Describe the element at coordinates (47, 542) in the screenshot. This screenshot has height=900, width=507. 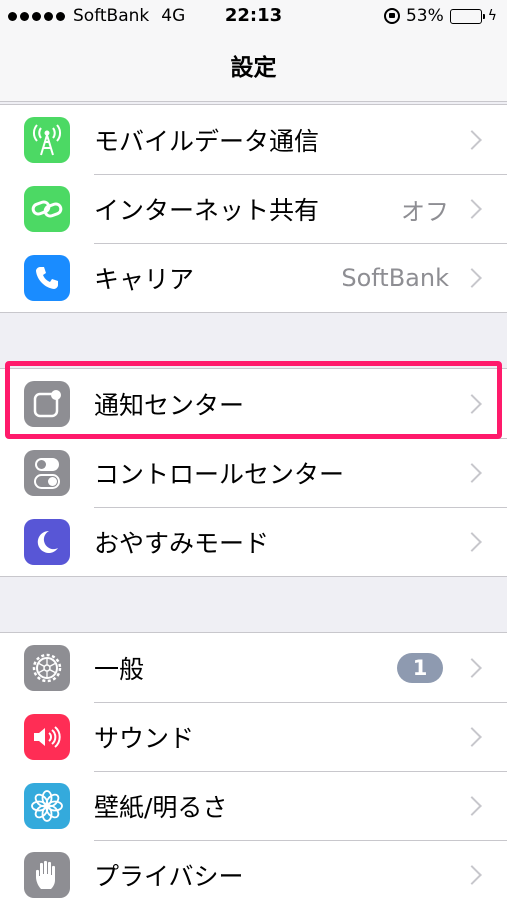
I see `moon-icon` at that location.